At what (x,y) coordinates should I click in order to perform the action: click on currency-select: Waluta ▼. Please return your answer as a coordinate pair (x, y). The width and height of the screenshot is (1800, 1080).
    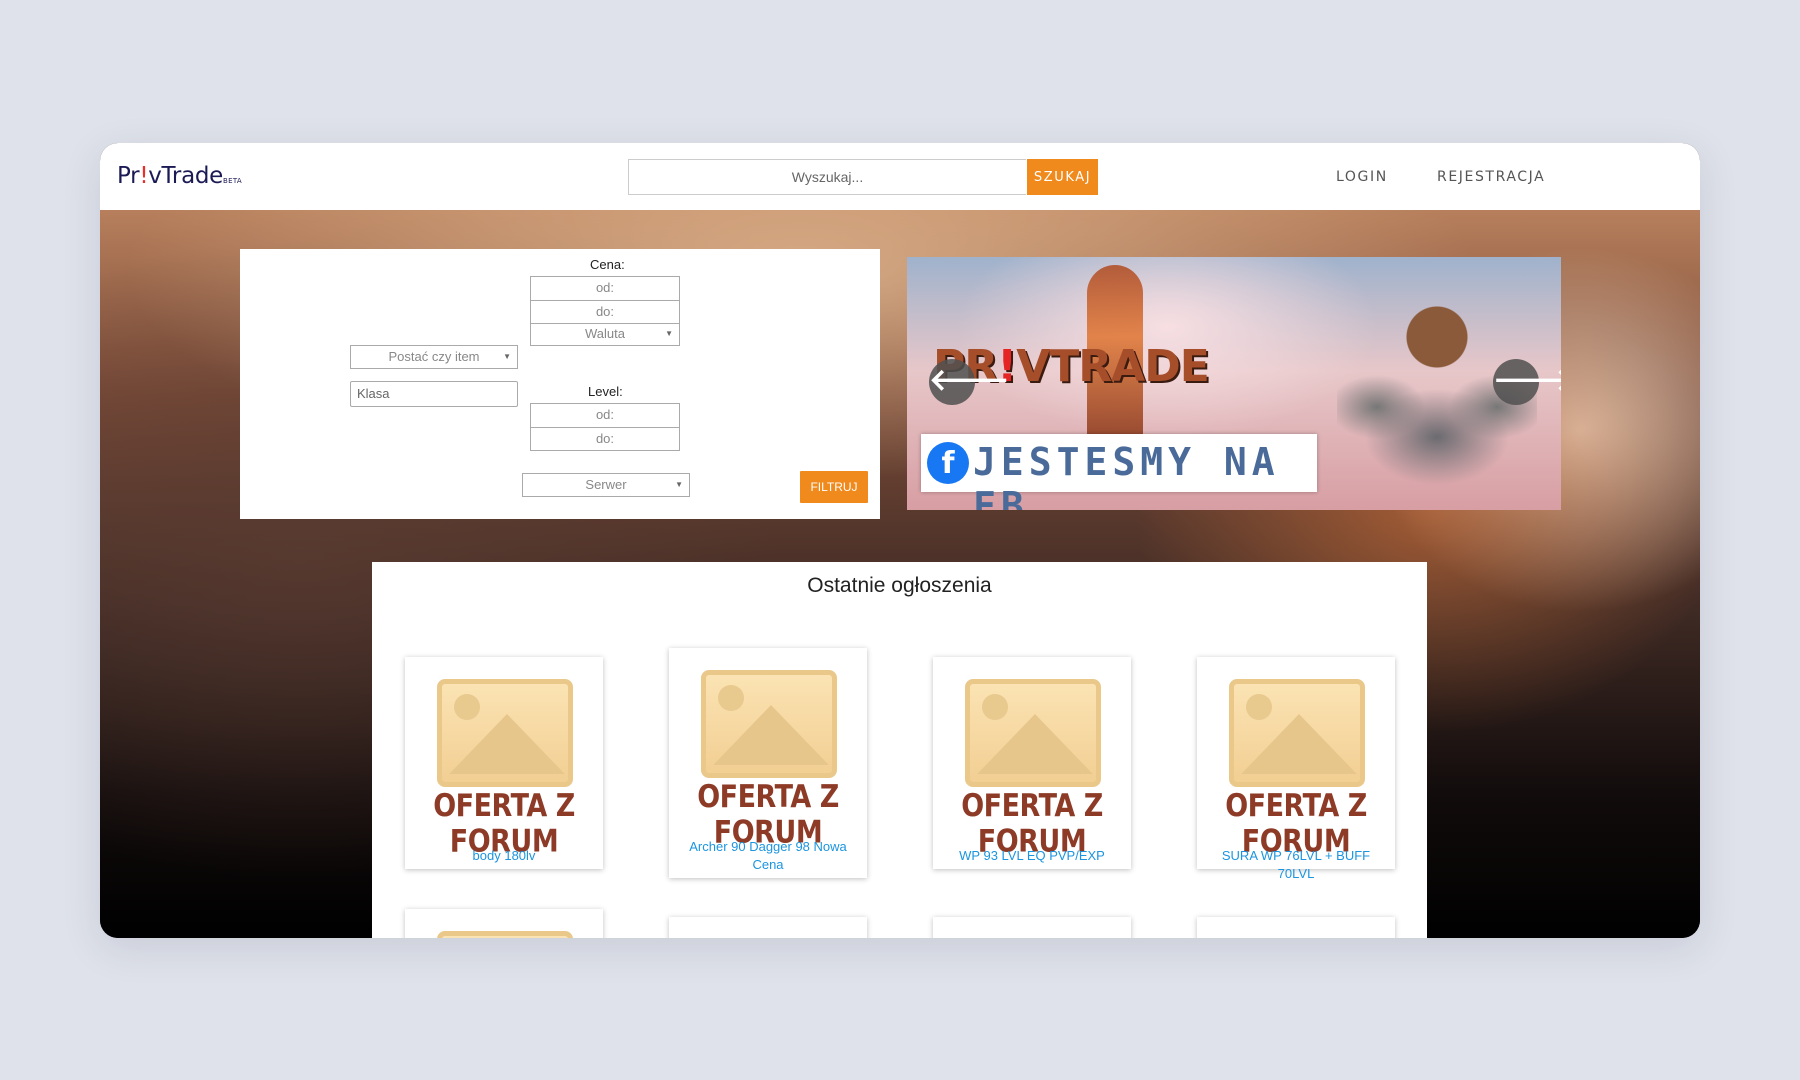
    Looking at the image, I should click on (605, 335).